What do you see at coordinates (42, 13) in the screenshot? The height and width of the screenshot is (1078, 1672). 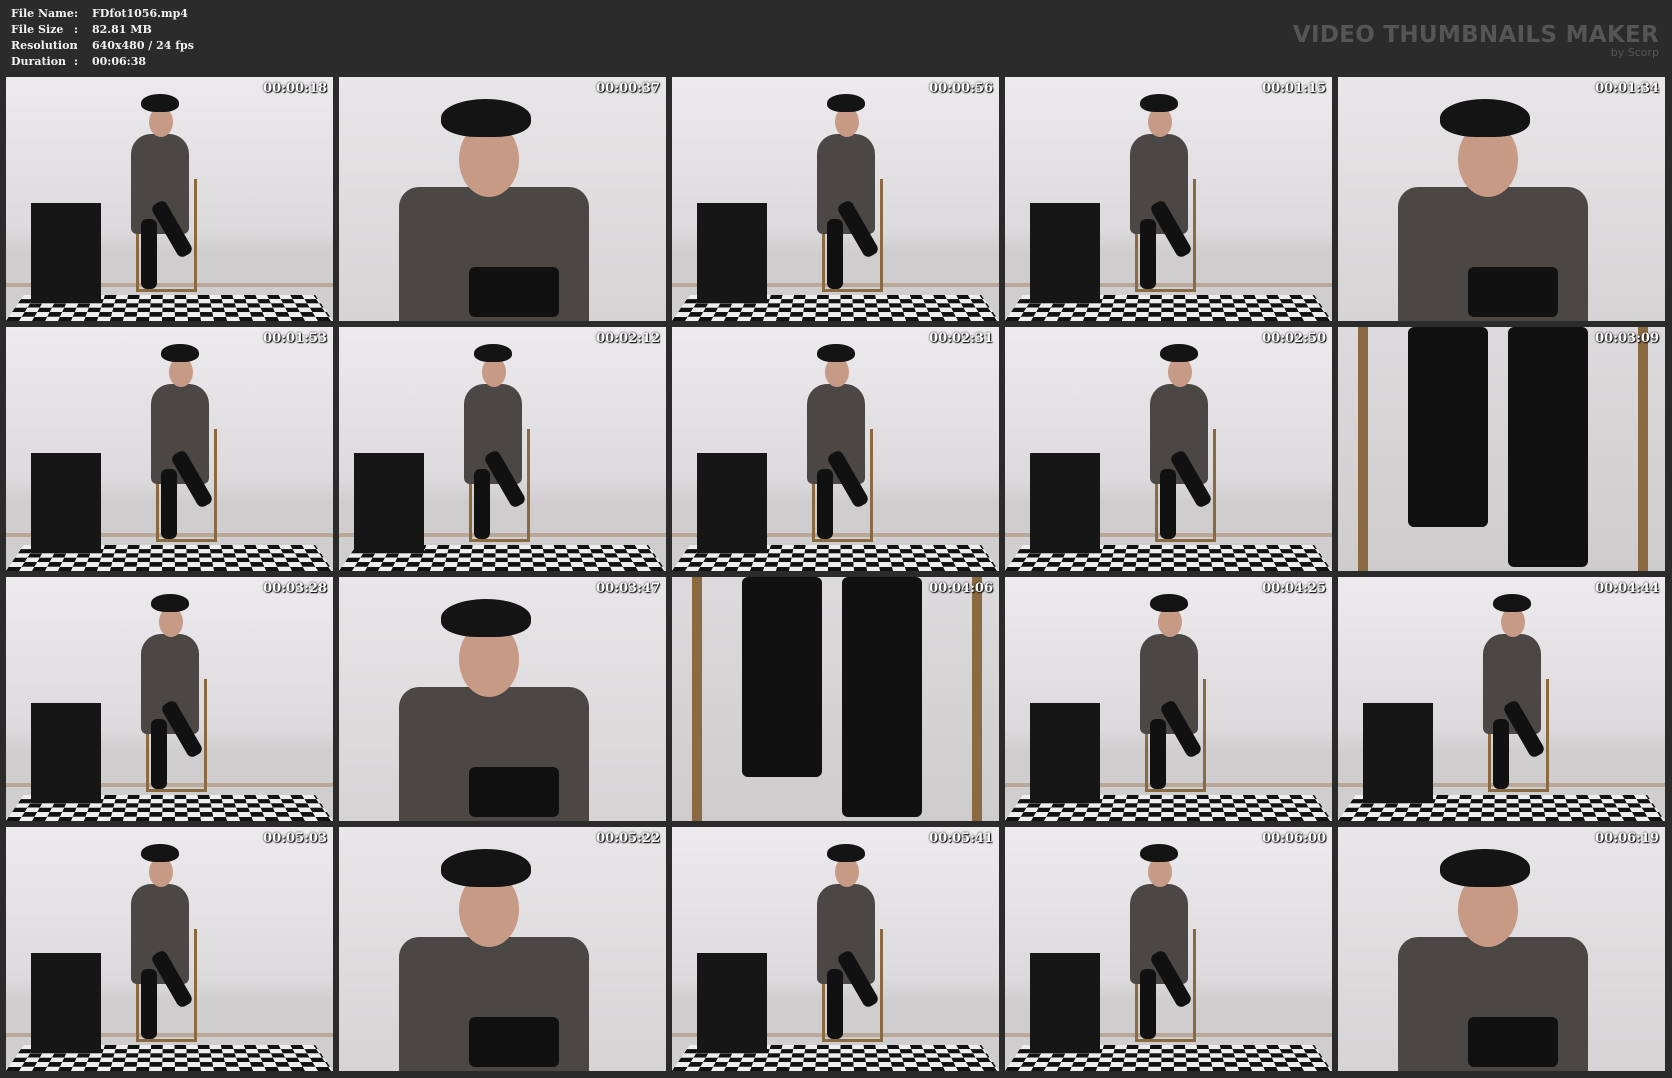 I see `file-name-label: File Name` at bounding box center [42, 13].